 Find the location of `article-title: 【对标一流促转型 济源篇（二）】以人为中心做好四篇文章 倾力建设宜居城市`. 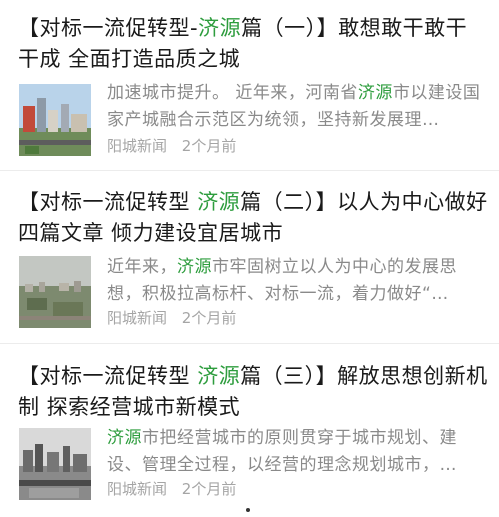

article-title: 【对标一流促转型 济源篇（二）】以人为中心做好四篇文章 倾力建设宜居城市 is located at coordinates (253, 218).